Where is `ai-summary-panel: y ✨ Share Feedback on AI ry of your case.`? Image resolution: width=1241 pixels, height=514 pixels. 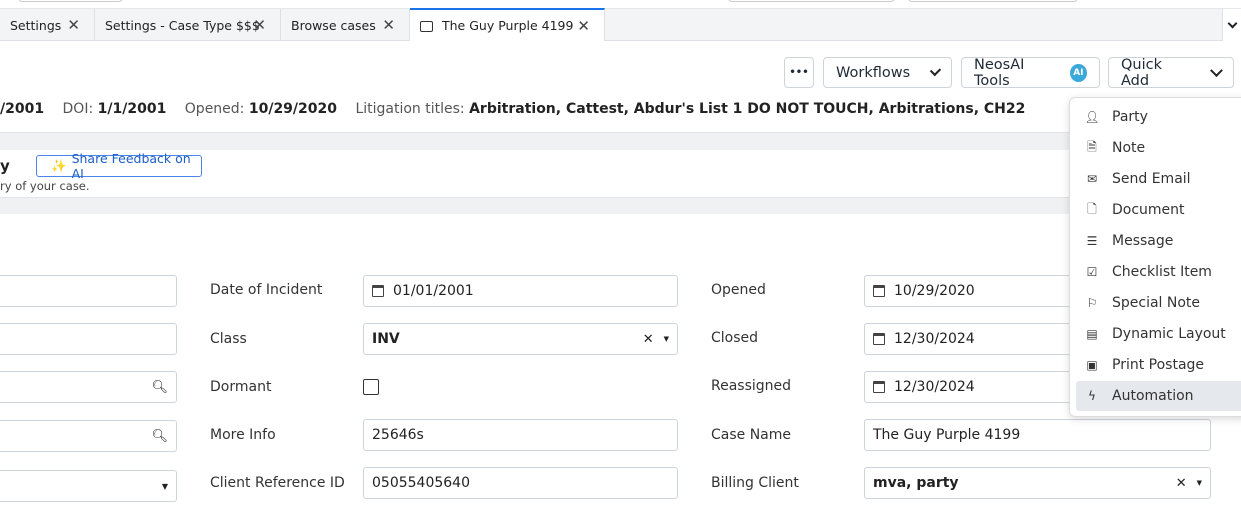 ai-summary-panel: y ✨ Share Feedback on AI ry of your case. is located at coordinates (620, 173).